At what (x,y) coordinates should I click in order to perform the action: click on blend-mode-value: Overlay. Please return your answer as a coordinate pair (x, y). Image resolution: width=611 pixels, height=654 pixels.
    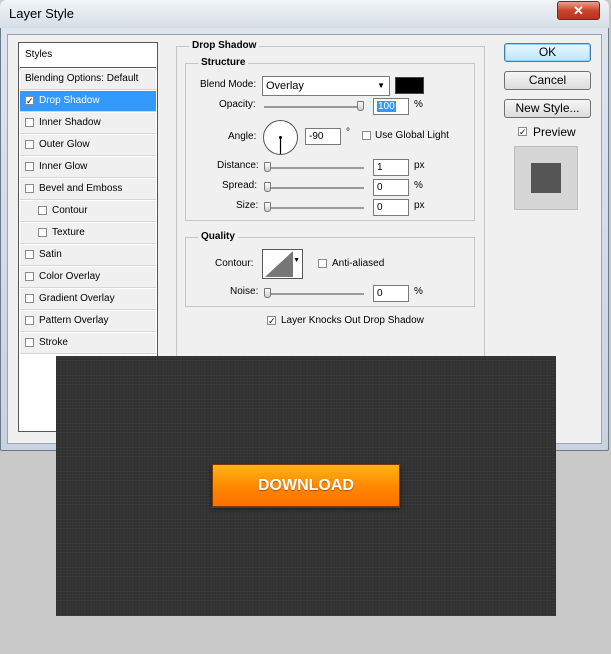
    Looking at the image, I should click on (285, 86).